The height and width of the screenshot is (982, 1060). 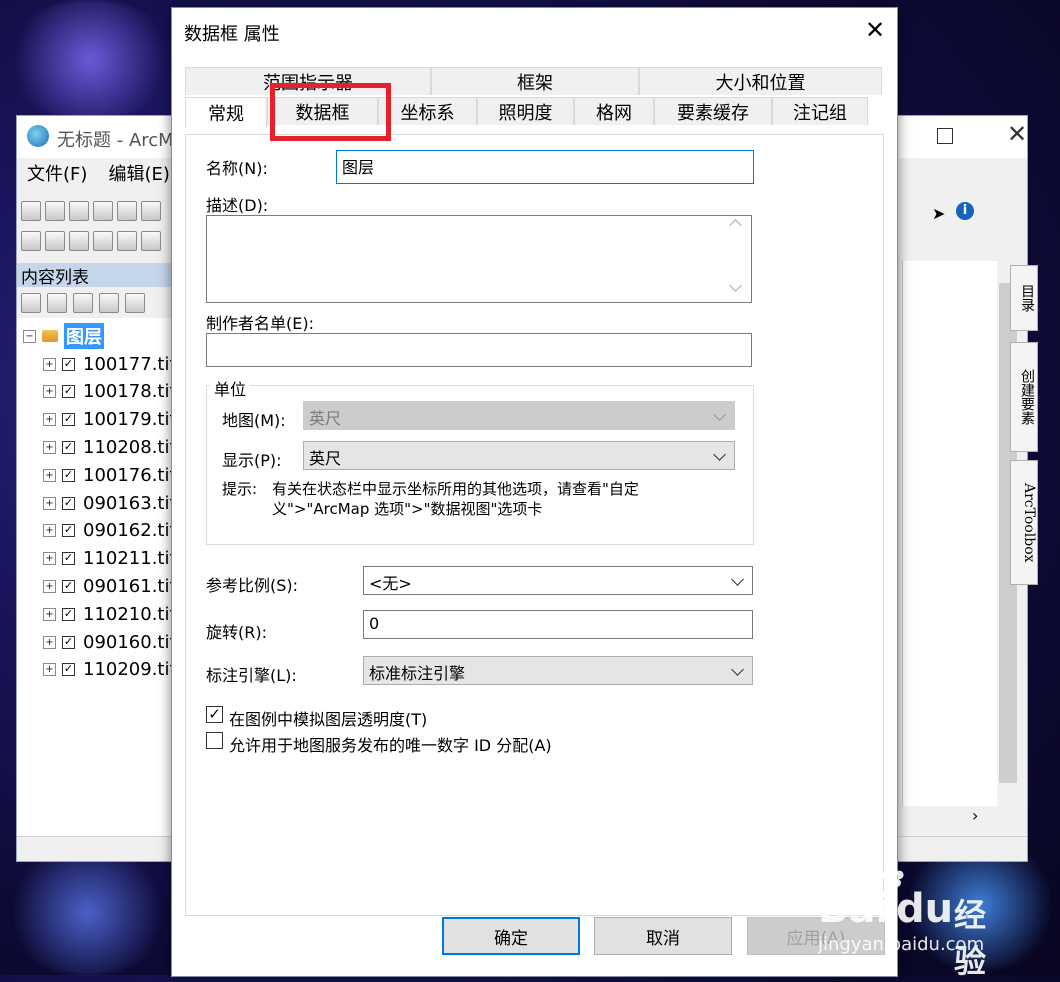 I want to click on unique-id-checkbox-label: 允许用于地图服务发布的唯一数字 ID 分配(A), so click(x=390, y=744).